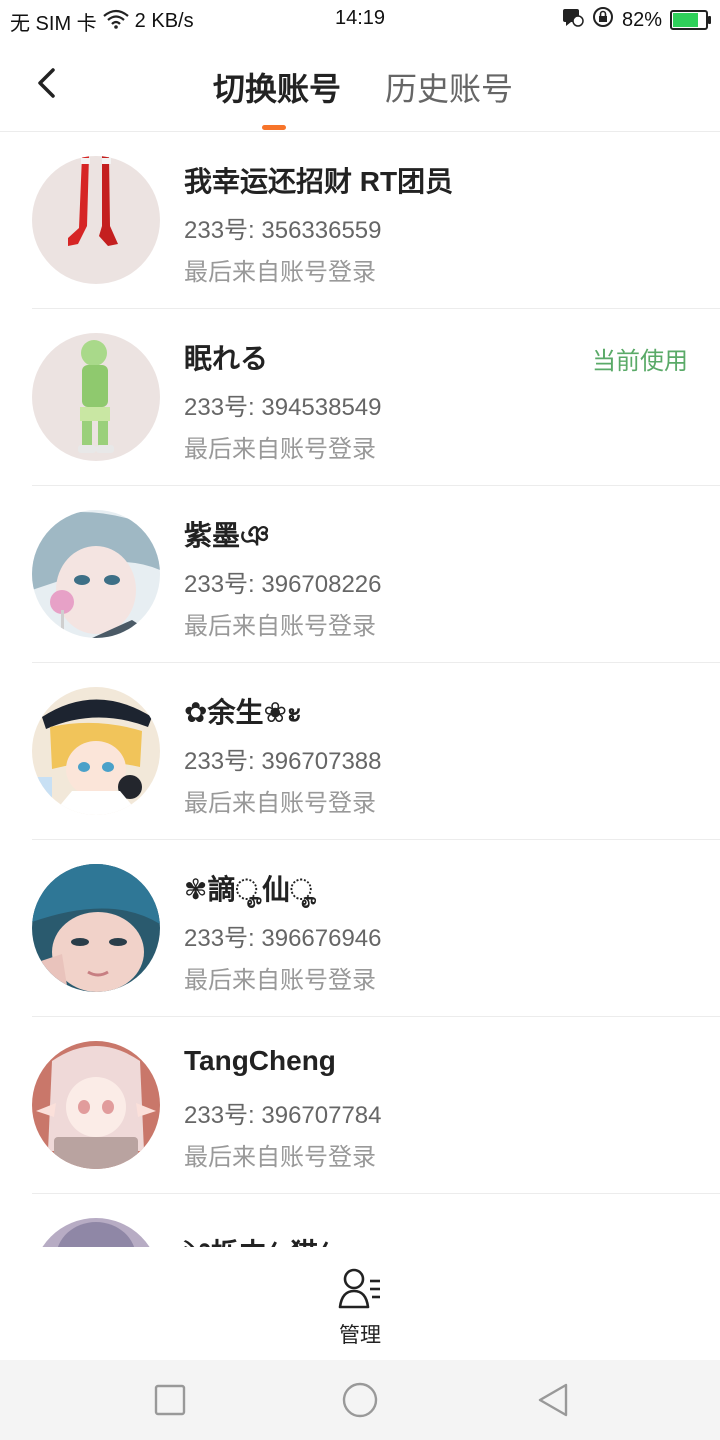  I want to click on account-row: 眠れる 233号: 394538549 最后来自账号登录 当前使用, so click(360, 397).